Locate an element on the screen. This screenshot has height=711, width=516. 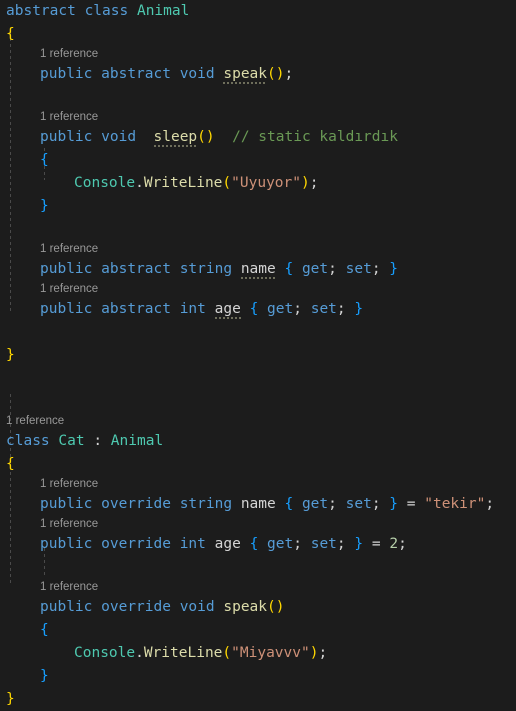
code-line-speak-close-brace: } is located at coordinates (258, 676).